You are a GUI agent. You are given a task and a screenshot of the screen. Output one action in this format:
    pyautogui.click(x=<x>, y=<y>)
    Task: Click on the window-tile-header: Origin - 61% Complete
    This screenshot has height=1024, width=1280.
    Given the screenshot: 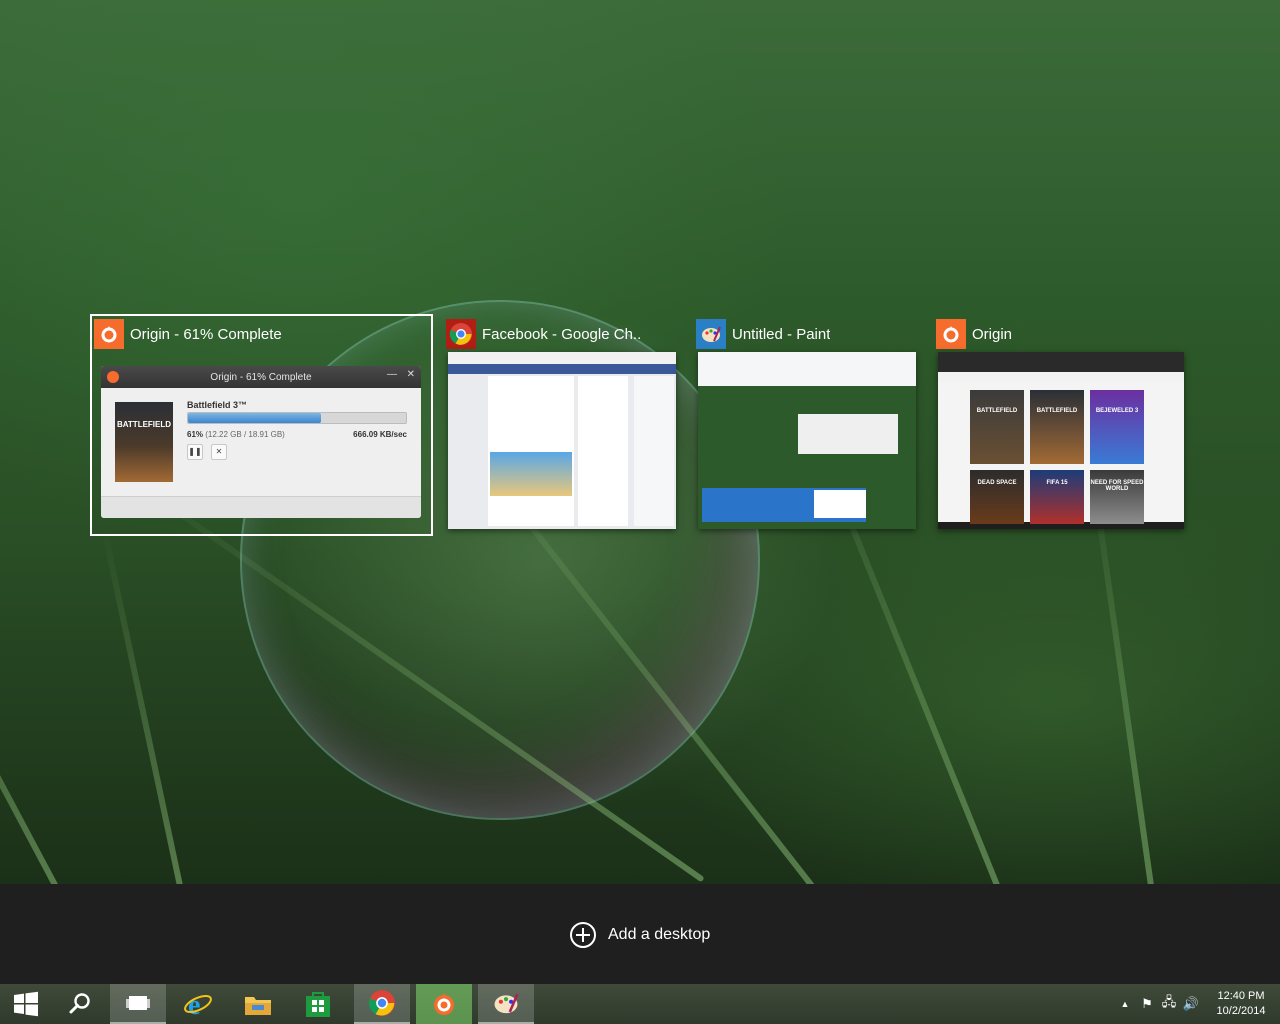 What is the action you would take?
    pyautogui.click(x=188, y=334)
    